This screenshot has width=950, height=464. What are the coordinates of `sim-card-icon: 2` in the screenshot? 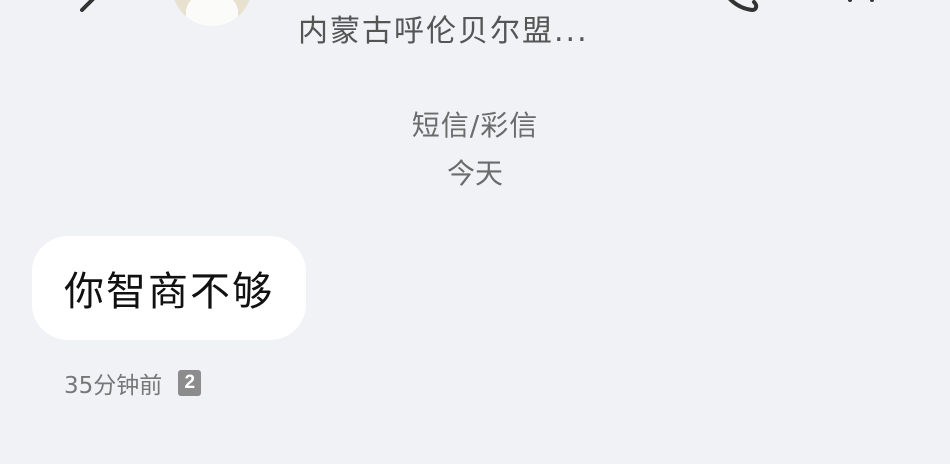 It's located at (190, 383).